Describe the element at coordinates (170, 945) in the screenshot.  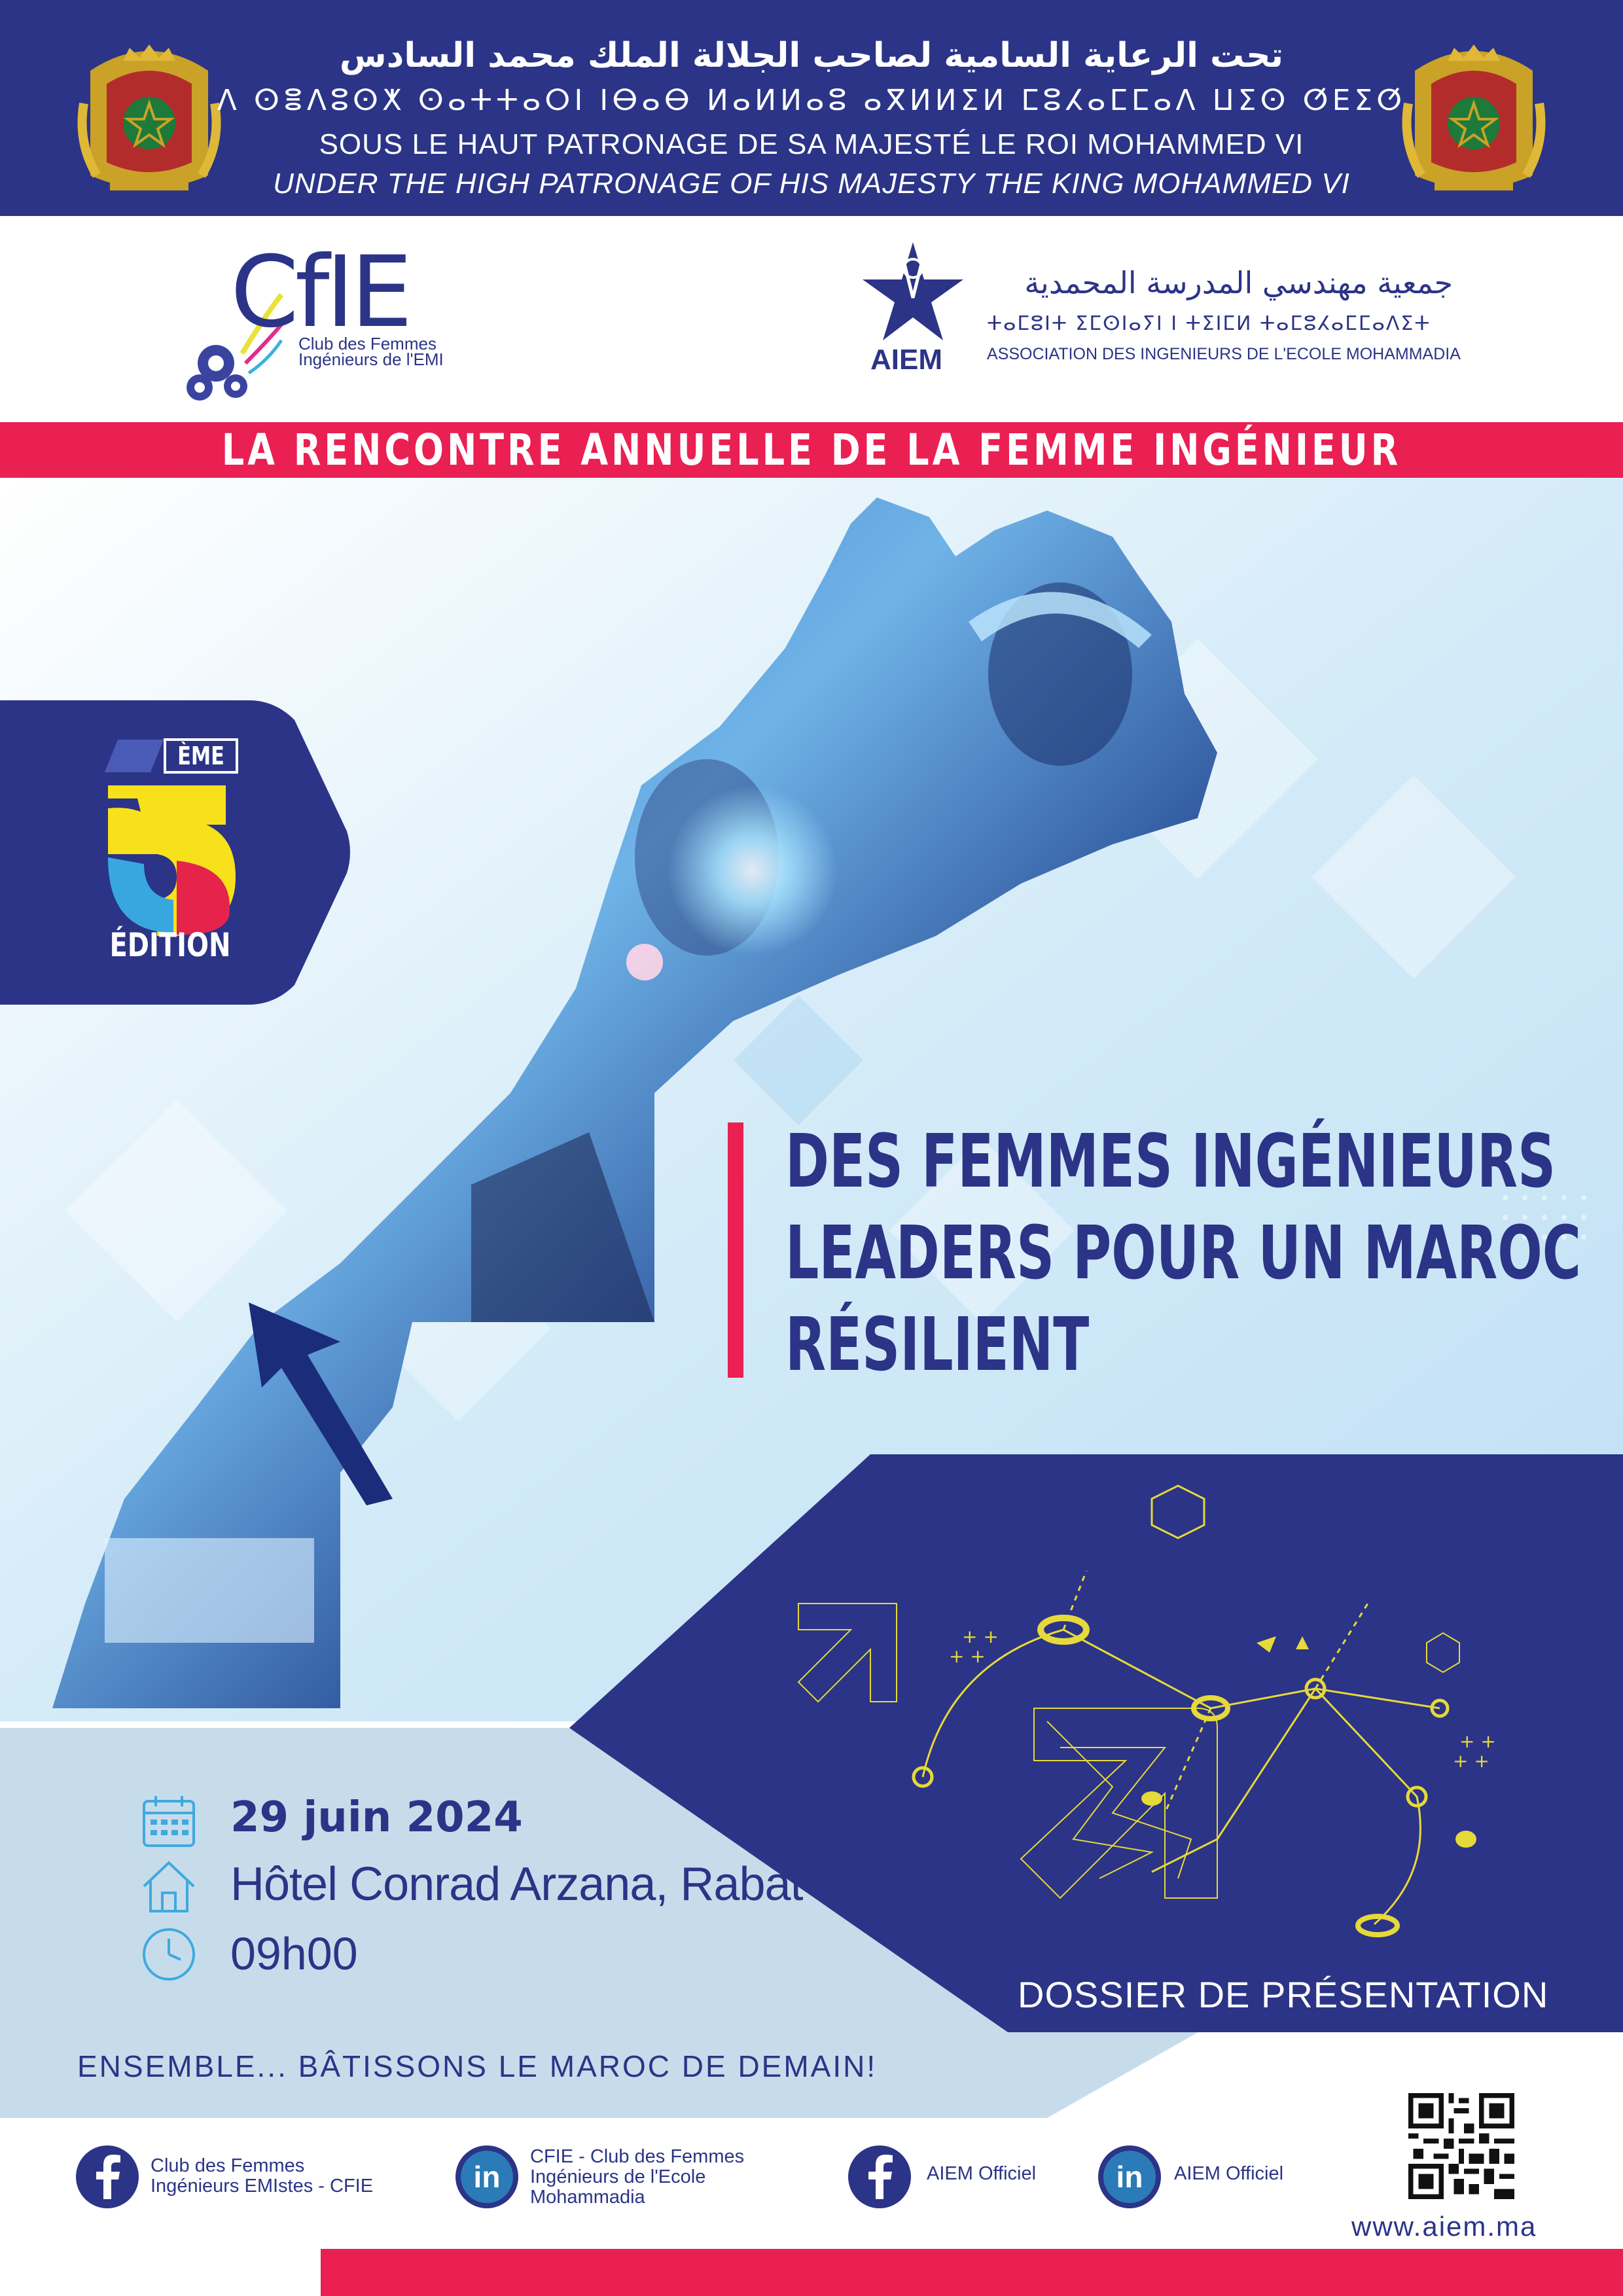
I see `edition-label: ÉDITION` at that location.